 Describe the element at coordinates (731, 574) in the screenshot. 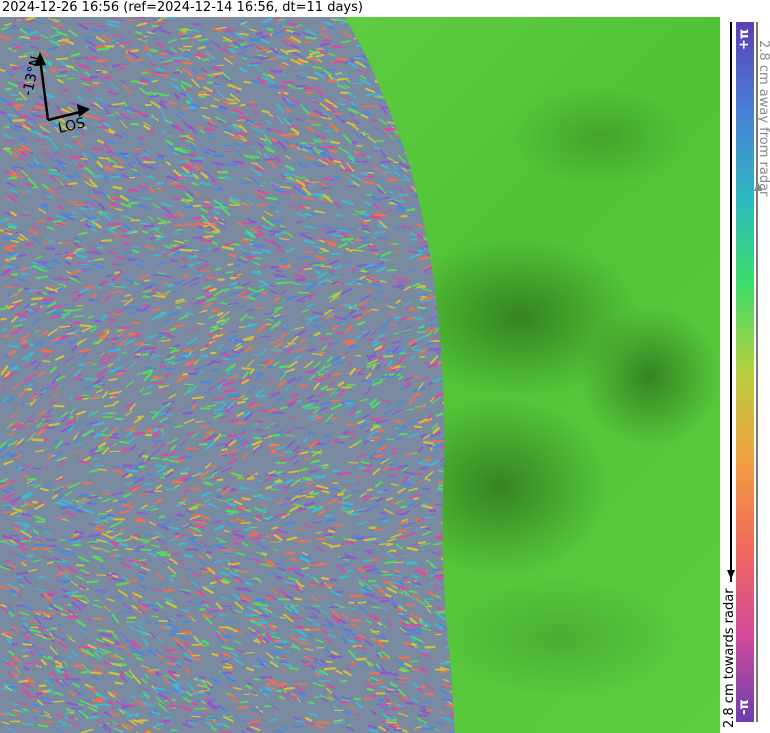

I see `towards-arrow-icon` at that location.